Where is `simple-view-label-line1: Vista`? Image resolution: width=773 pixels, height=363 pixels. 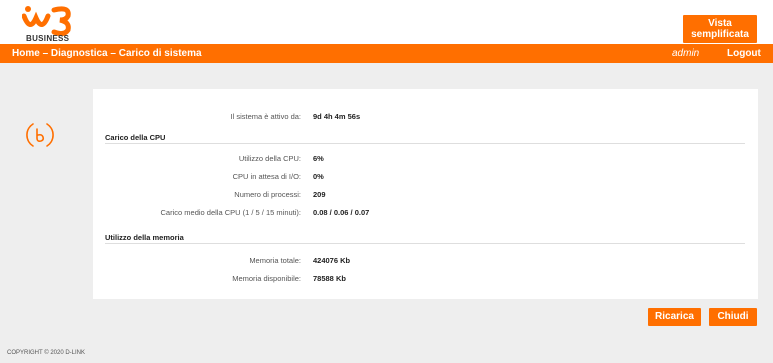 simple-view-label-line1: Vista is located at coordinates (720, 23).